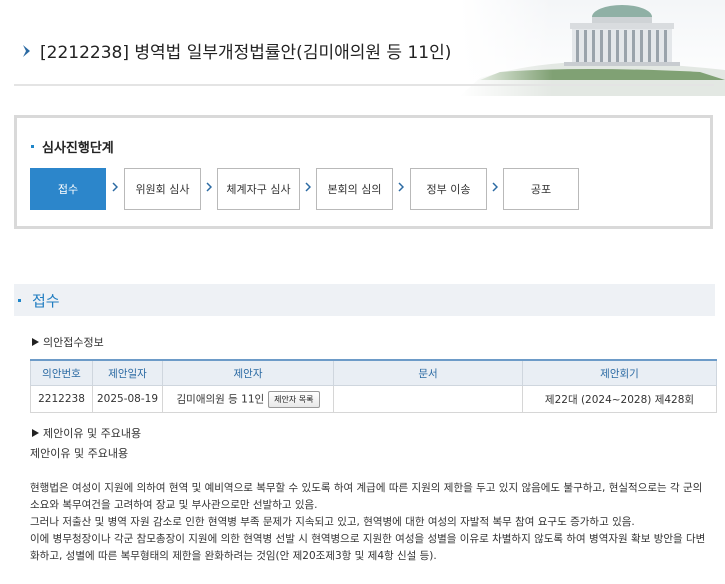  I want to click on document-cell, so click(428, 399).